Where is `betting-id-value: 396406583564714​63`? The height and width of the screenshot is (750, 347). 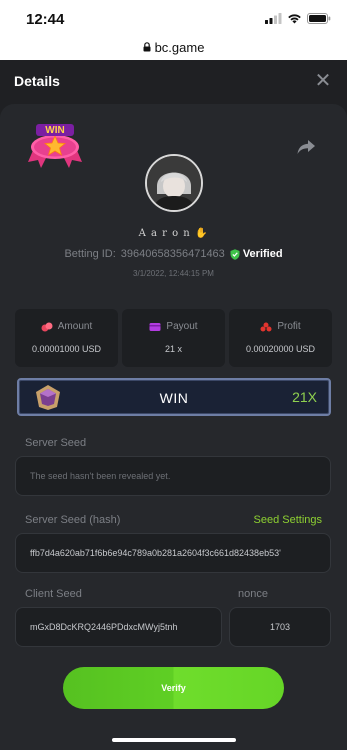
betting-id-value: 396406583564714​63 is located at coordinates (172, 254).